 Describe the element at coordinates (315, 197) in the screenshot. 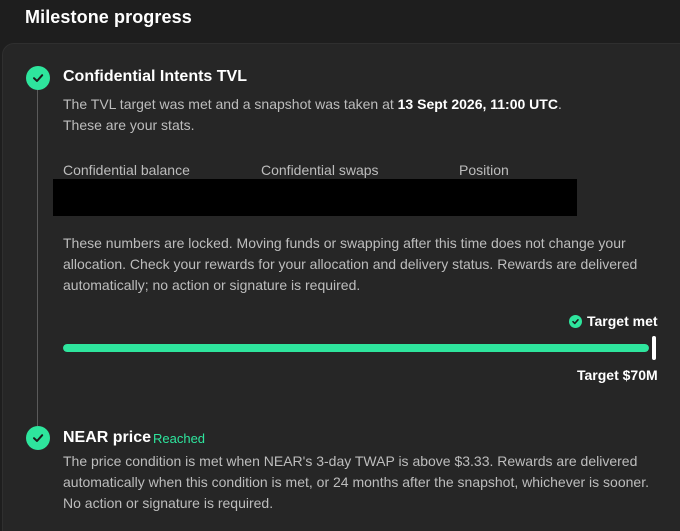

I see `redacted-stats-values` at that location.